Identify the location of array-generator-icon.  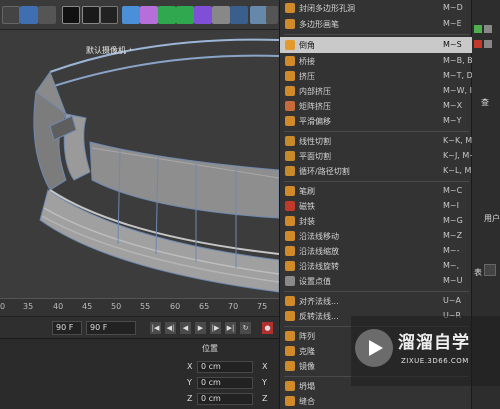
(185, 15).